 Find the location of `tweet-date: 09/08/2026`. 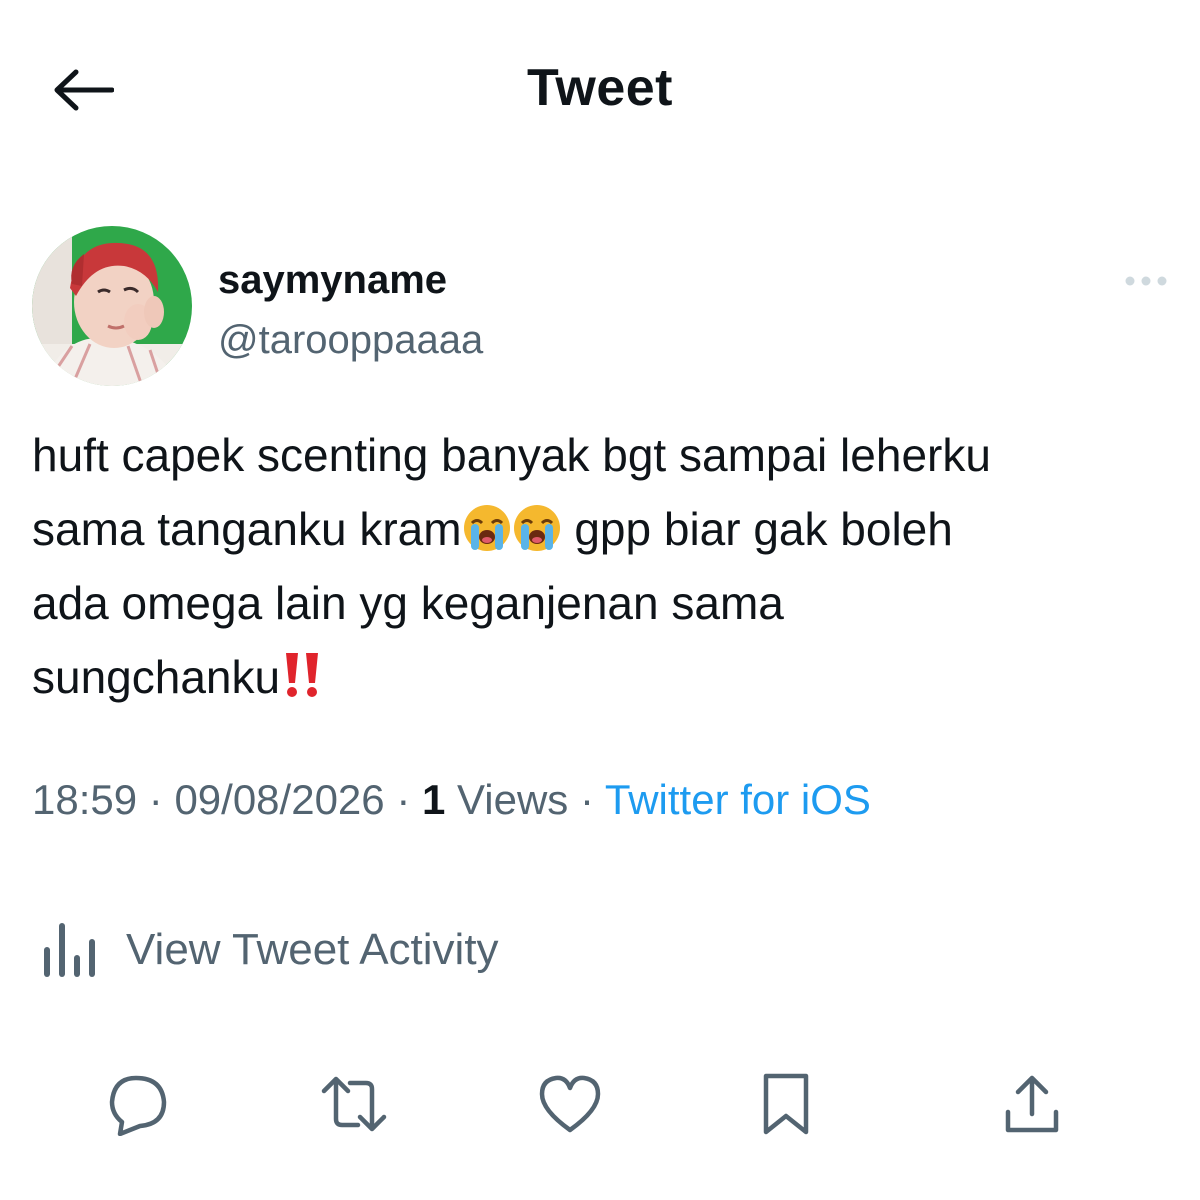

tweet-date: 09/08/2026 is located at coordinates (279, 799).